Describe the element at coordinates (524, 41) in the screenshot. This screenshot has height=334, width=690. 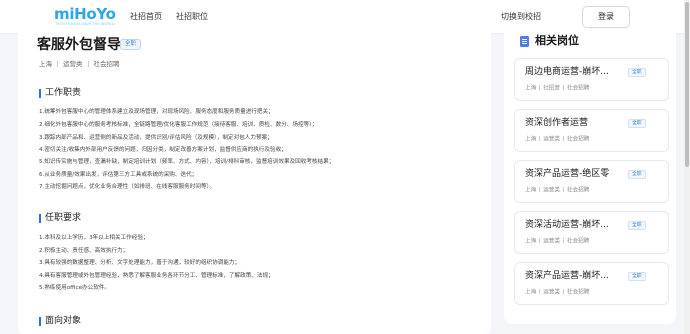
I see `document-icon` at that location.